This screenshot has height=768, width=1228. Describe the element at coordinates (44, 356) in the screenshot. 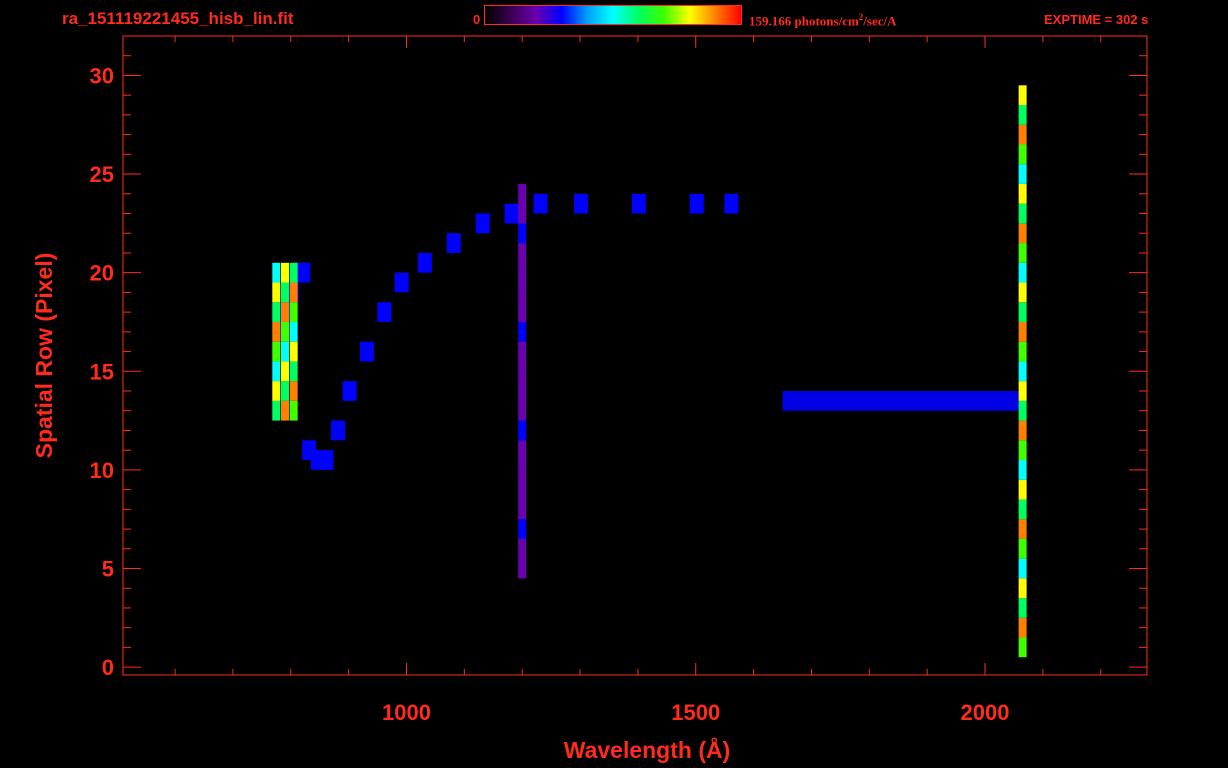

I see `y-axis-label: Spatial Row (Pixel)` at that location.